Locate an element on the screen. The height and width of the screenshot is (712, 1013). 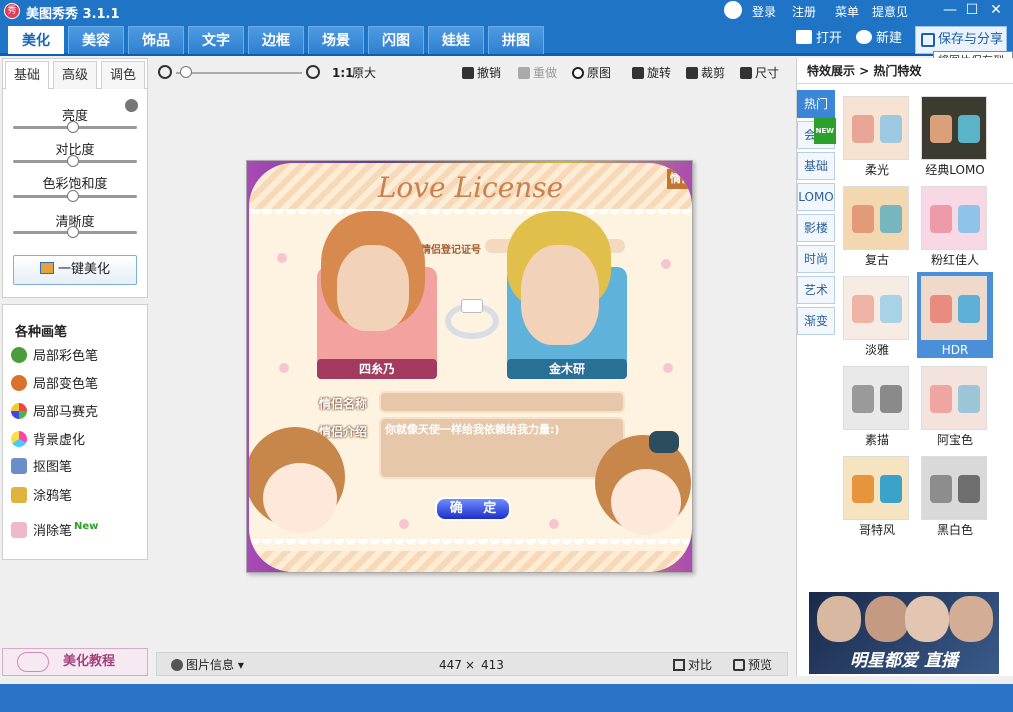
undo-button: 撤销 is located at coordinates (481, 73).